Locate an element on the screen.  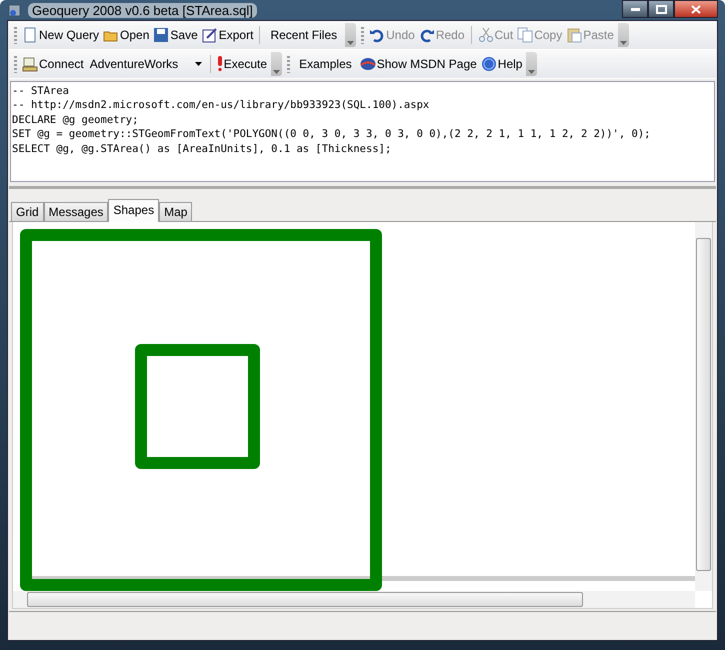
horizontal-scrollbar is located at coordinates (354, 599).